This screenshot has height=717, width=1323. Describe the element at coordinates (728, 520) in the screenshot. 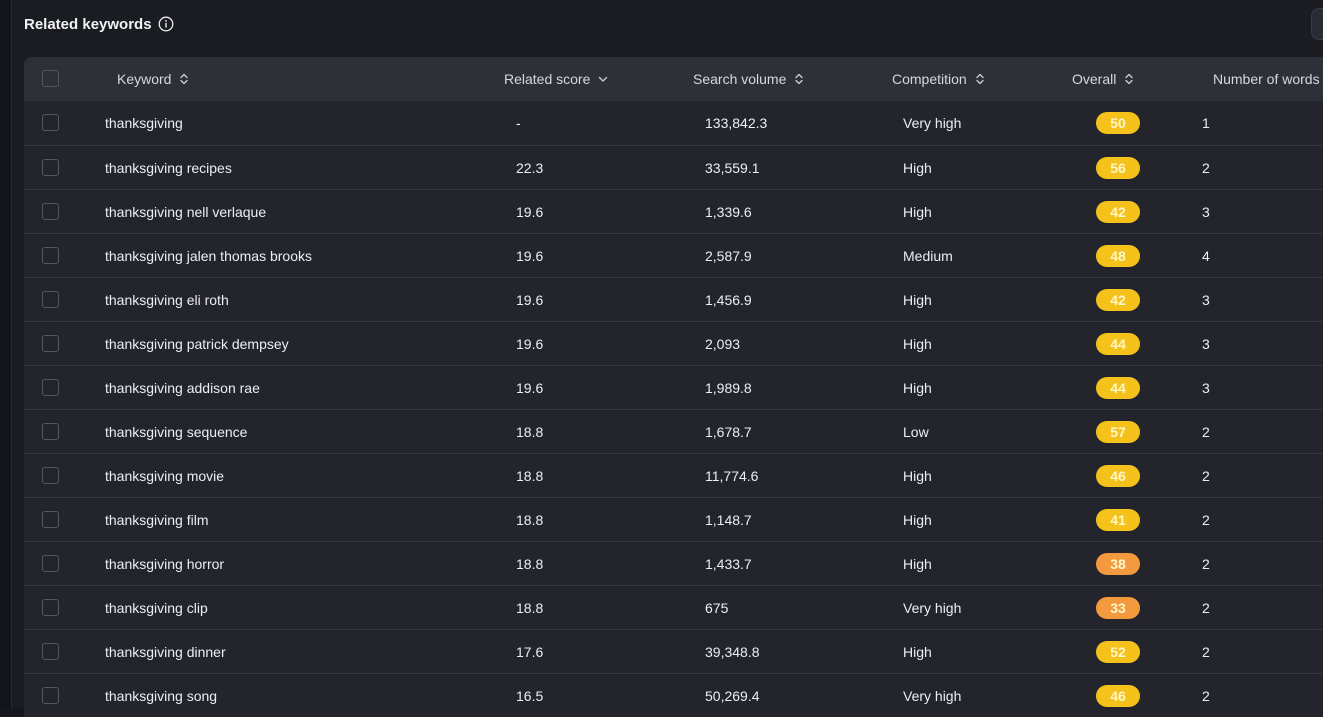

I see `search-volume-cell: 1,148.7` at that location.